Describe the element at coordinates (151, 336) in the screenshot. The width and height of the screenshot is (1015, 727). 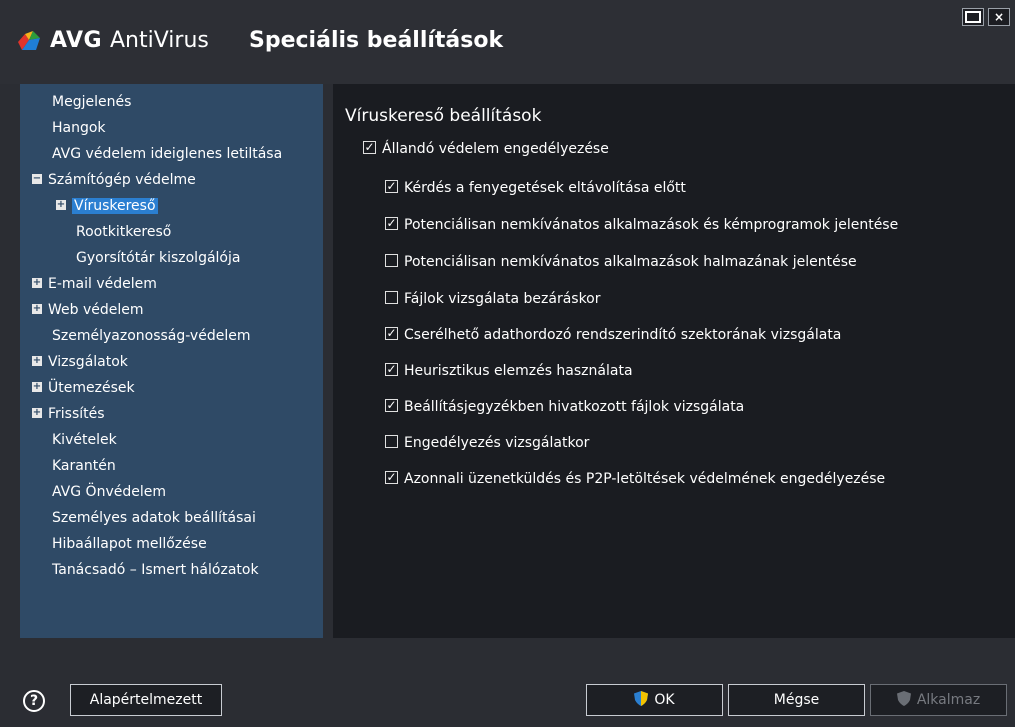
I see `sidebar-item-szemelyazonossag: Személyazonosság-védelem` at that location.